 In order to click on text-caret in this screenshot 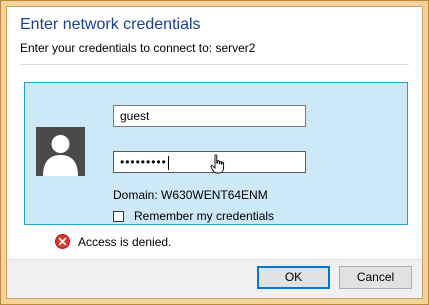, I will do `click(168, 162)`.